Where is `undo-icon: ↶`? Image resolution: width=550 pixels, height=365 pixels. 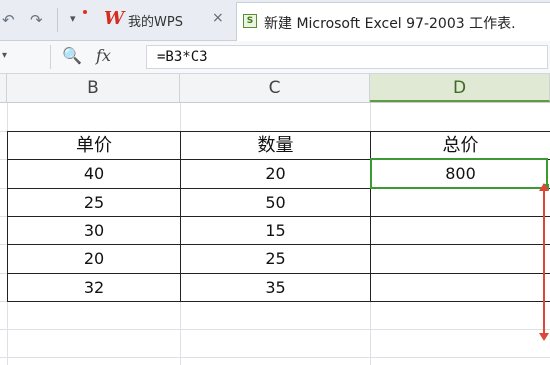 undo-icon: ↶ is located at coordinates (8, 20).